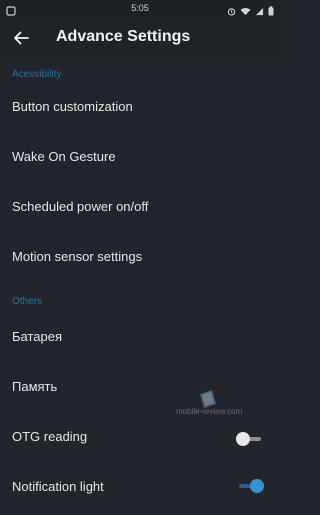 This screenshot has height=515, width=320. Describe the element at coordinates (35, 386) in the screenshot. I see `list-item-label: Память` at that location.